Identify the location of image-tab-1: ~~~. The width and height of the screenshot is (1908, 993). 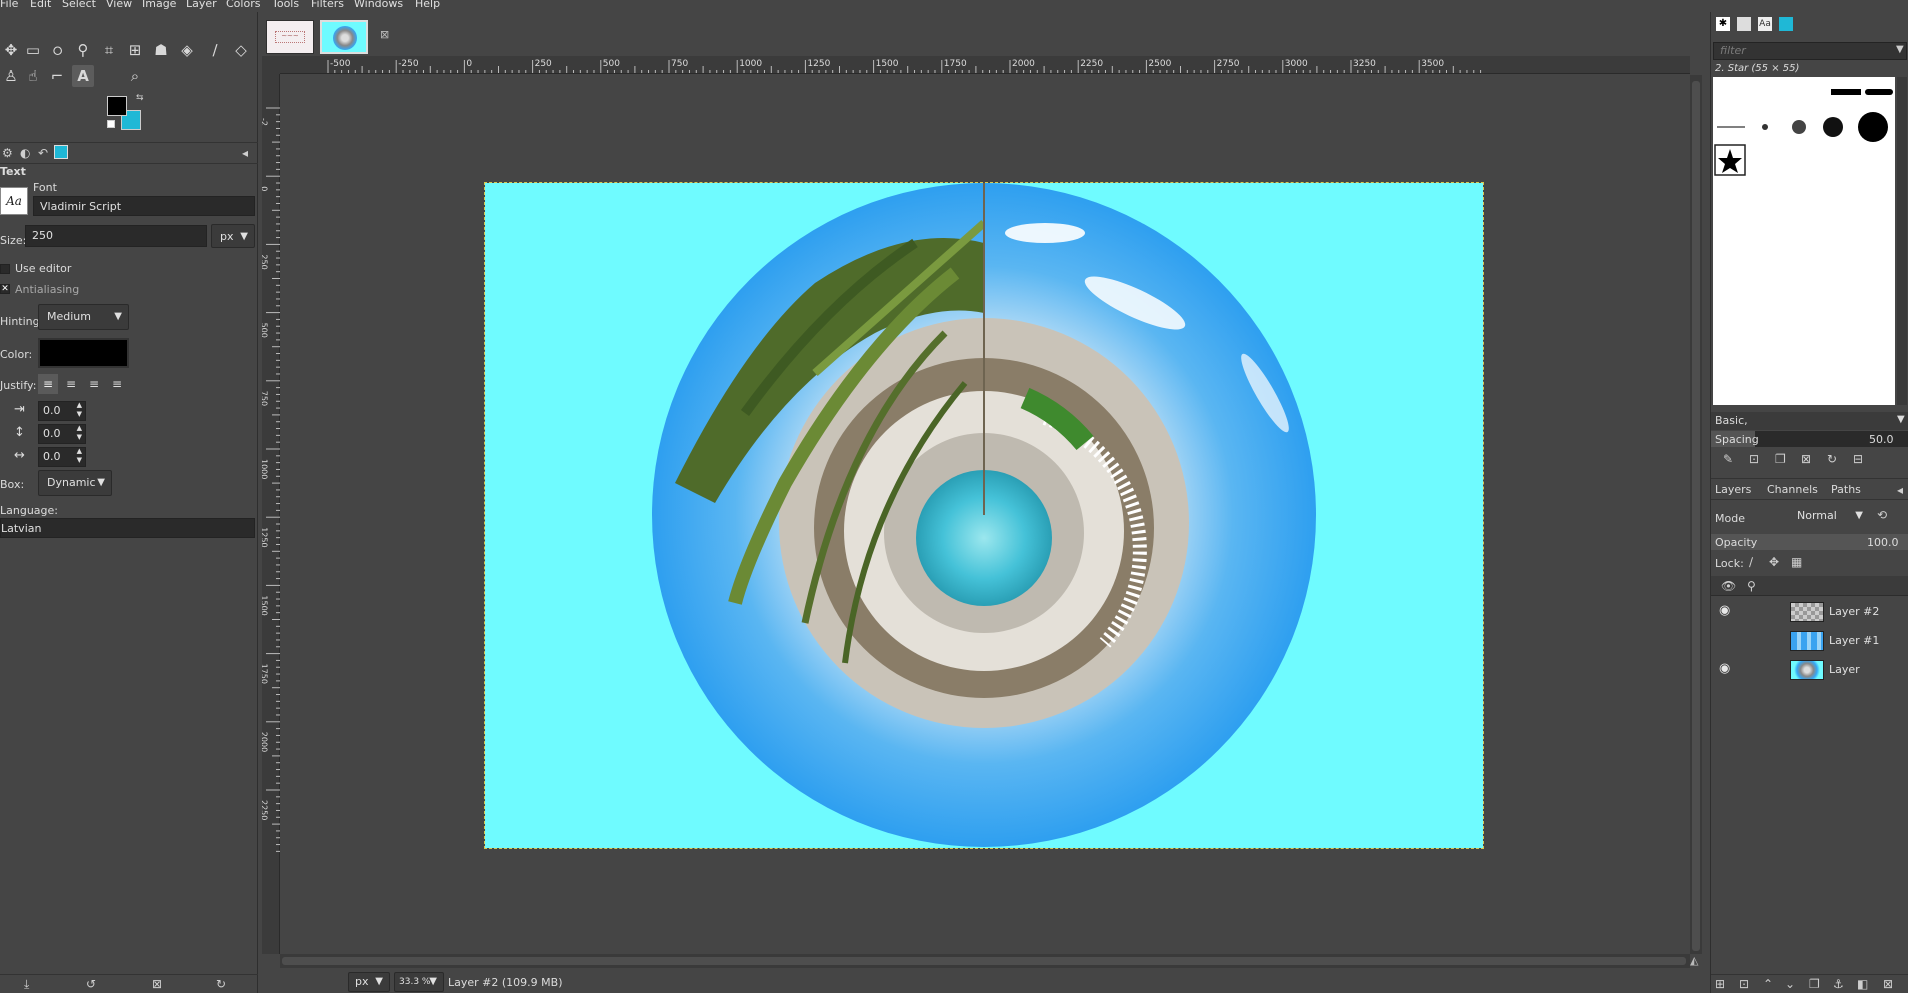
(290, 37).